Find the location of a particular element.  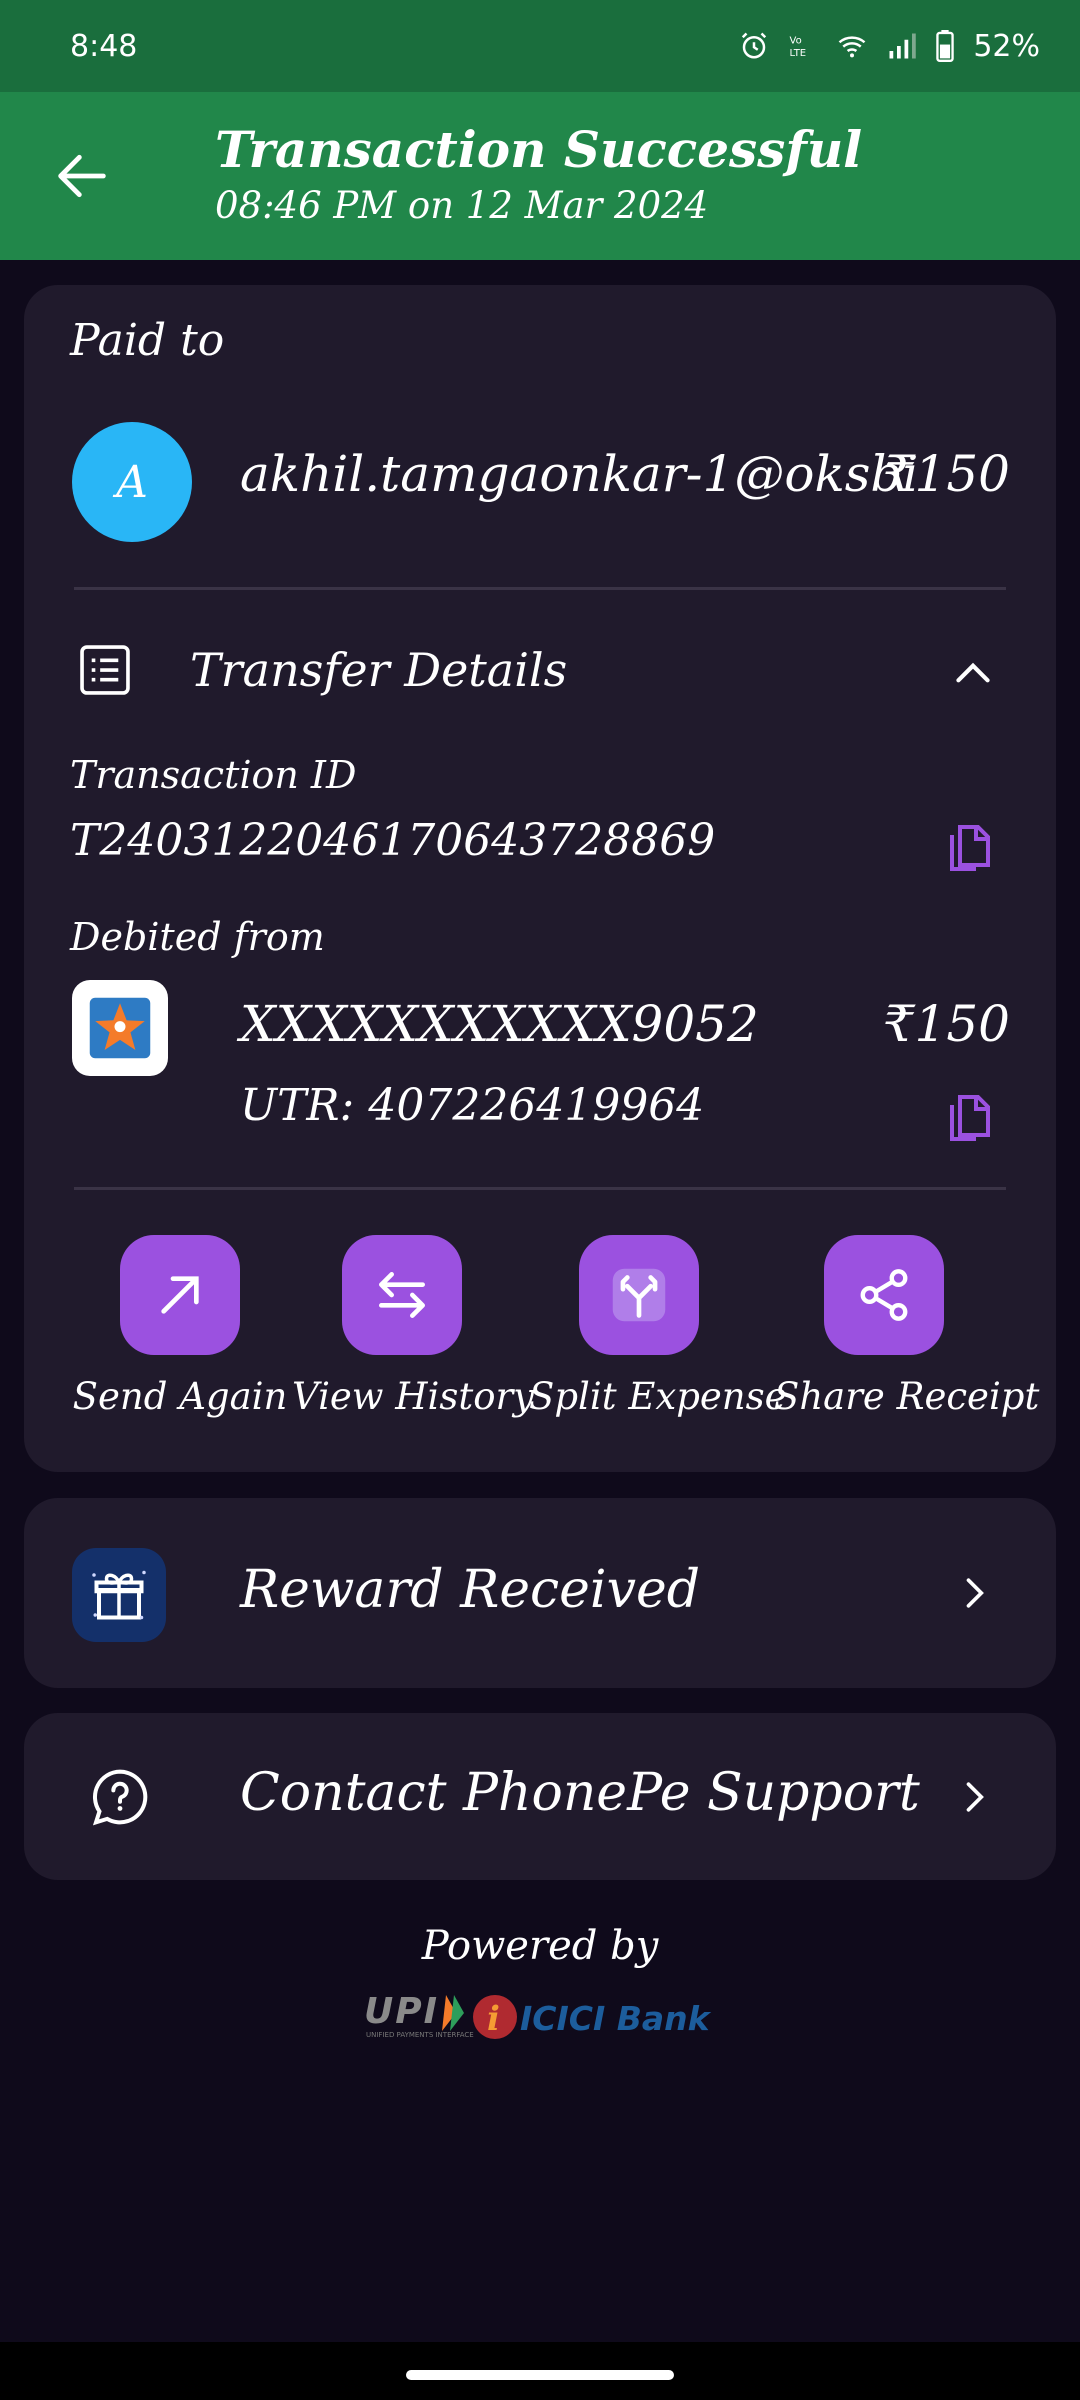

view-history-button: View History is located at coordinates (413, 1326).